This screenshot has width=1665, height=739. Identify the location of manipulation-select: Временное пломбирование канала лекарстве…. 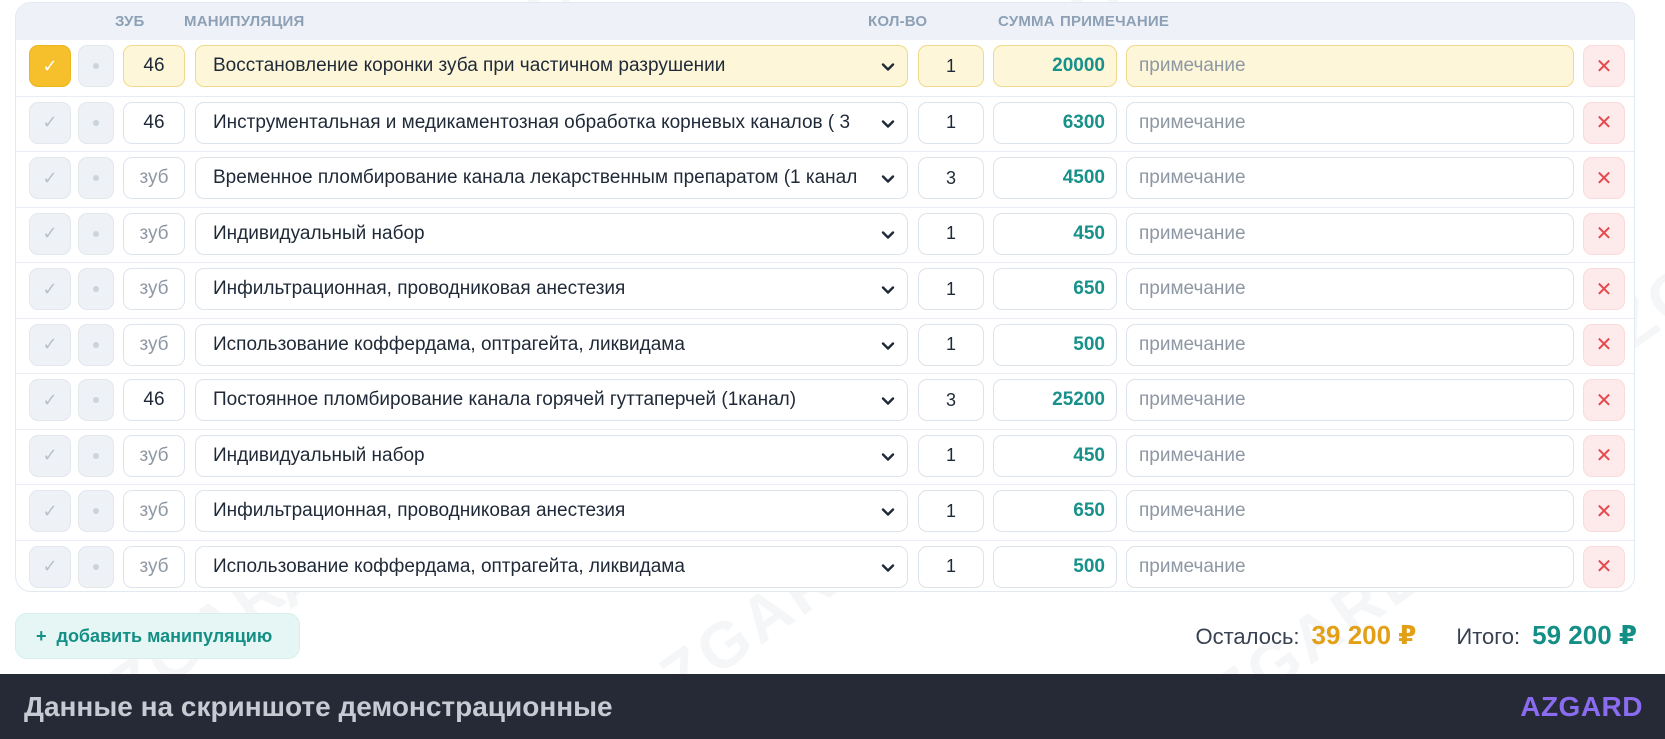
(551, 178).